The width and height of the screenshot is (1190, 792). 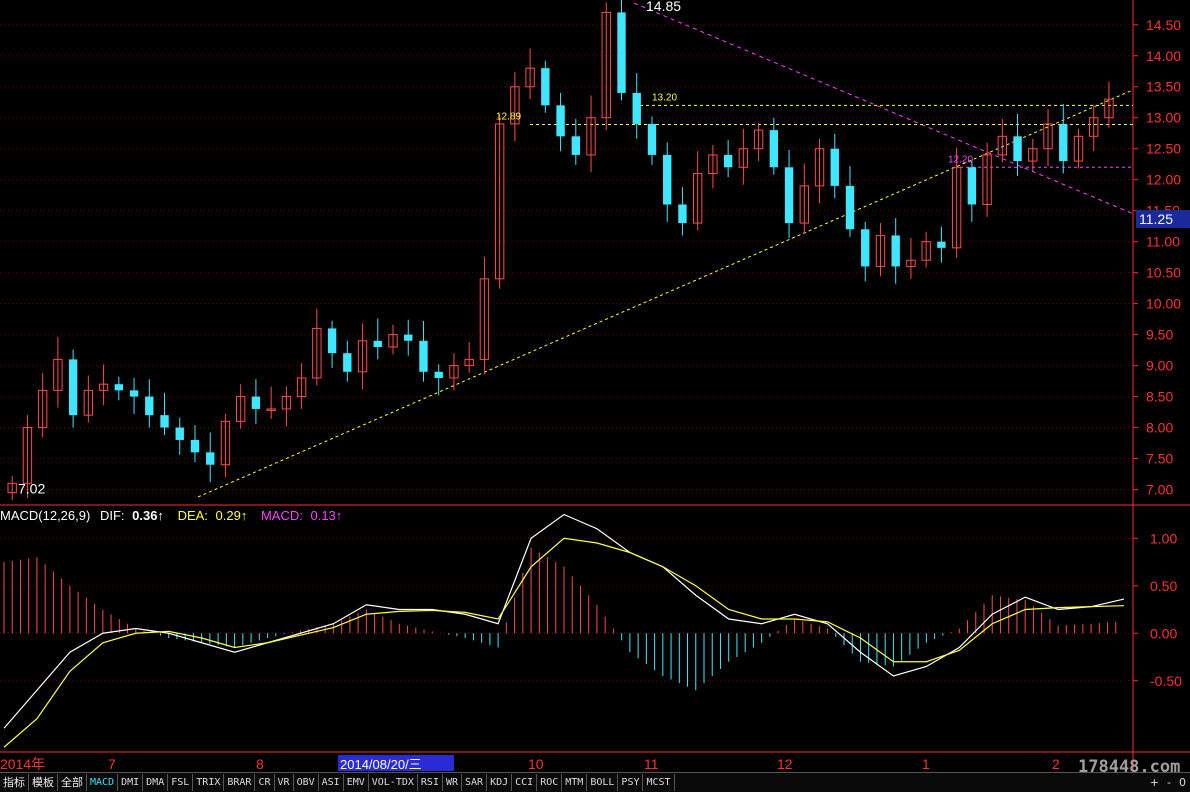 What do you see at coordinates (1169, 782) in the screenshot?
I see `zoom-out-button: -` at bounding box center [1169, 782].